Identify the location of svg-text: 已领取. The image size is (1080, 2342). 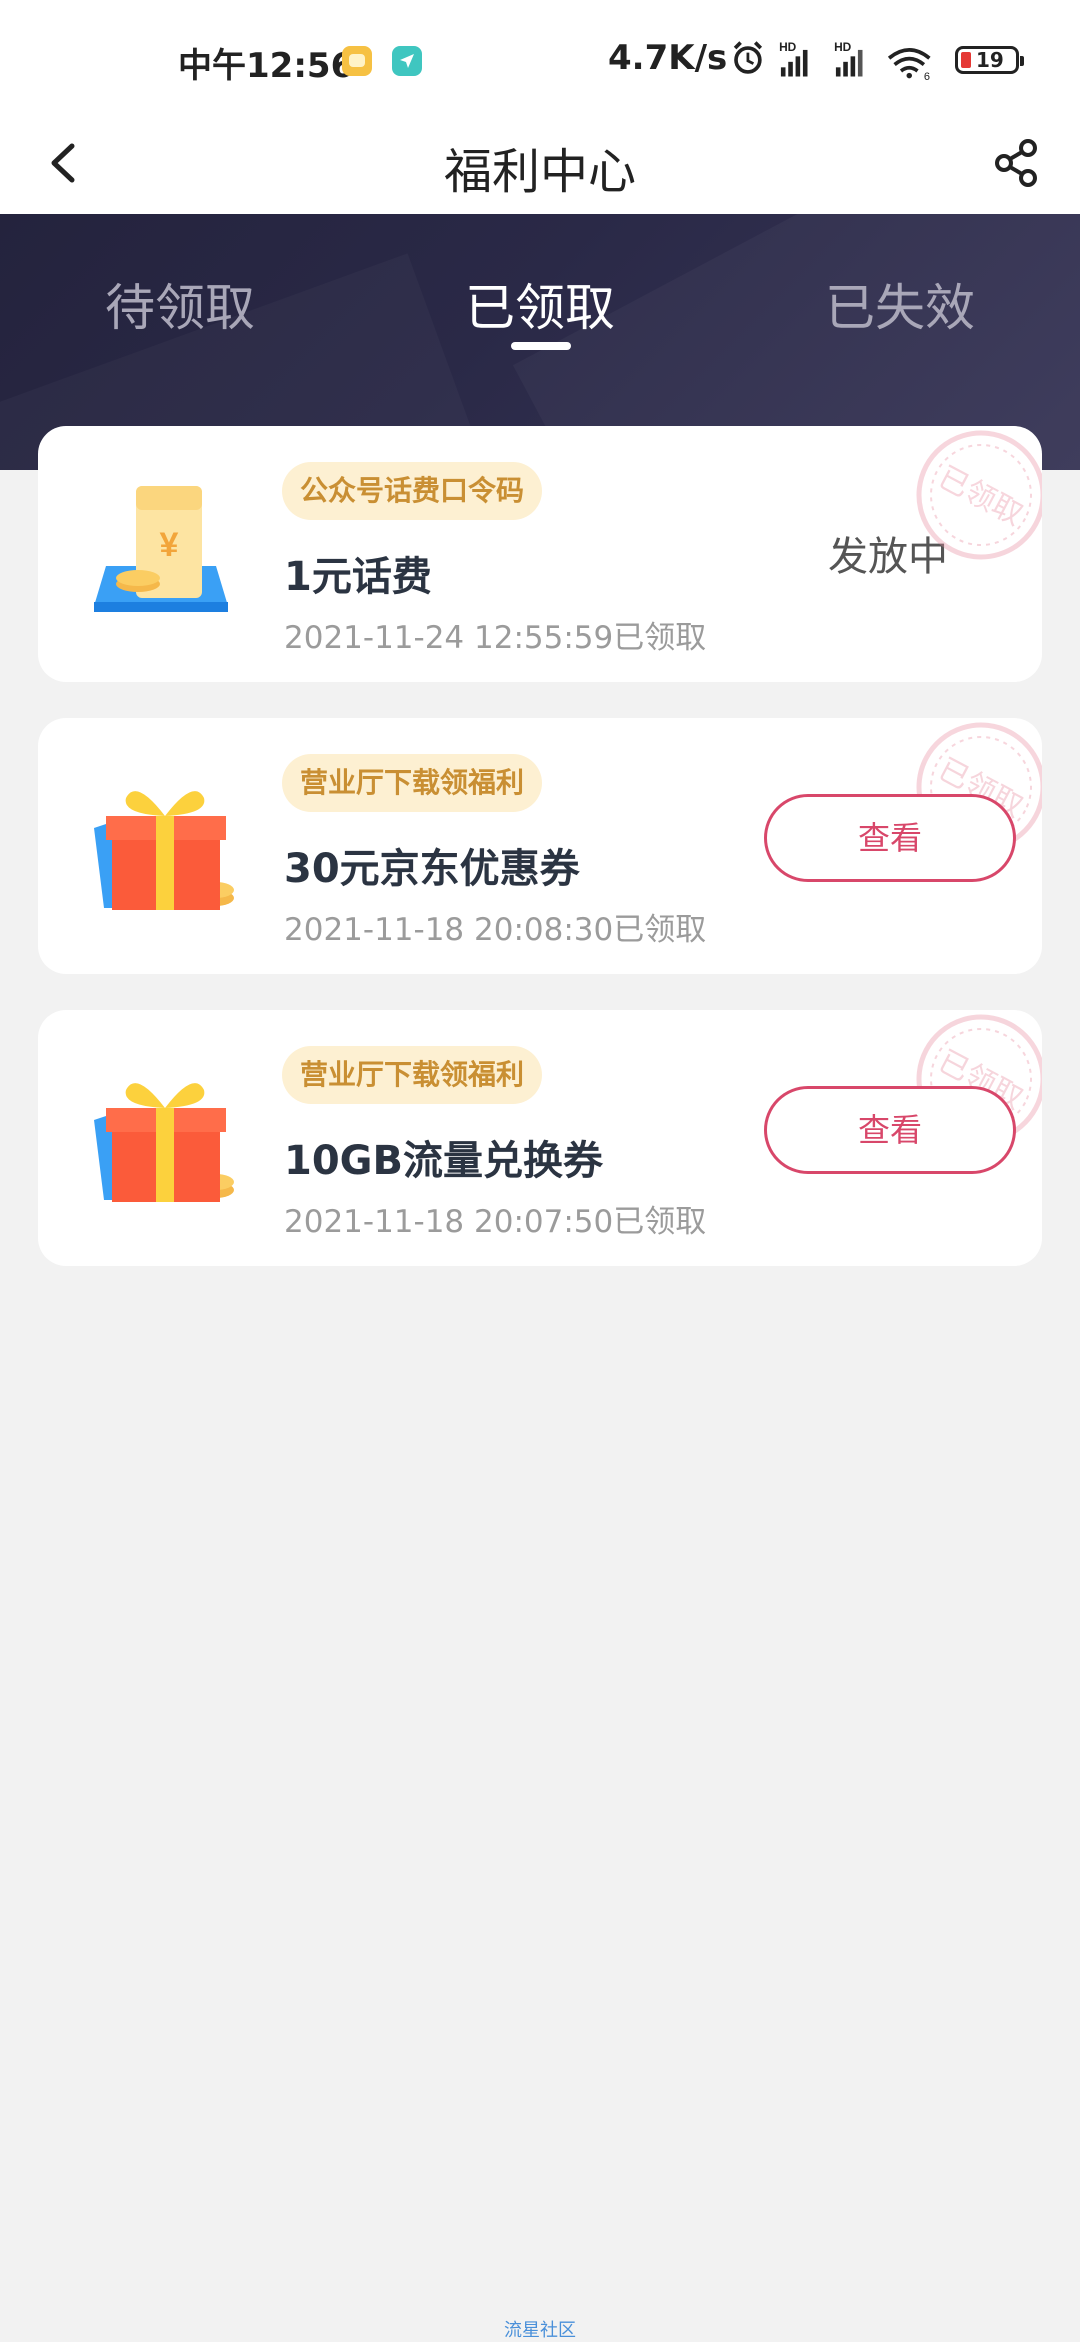
(980, 496).